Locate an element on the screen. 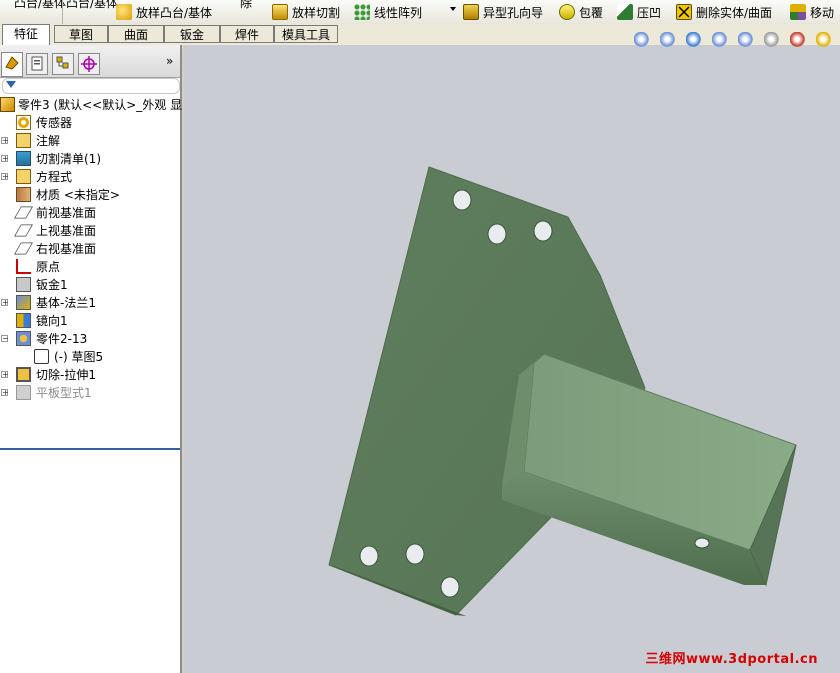 The image size is (840, 673). property-manager-tab is located at coordinates (37, 64).